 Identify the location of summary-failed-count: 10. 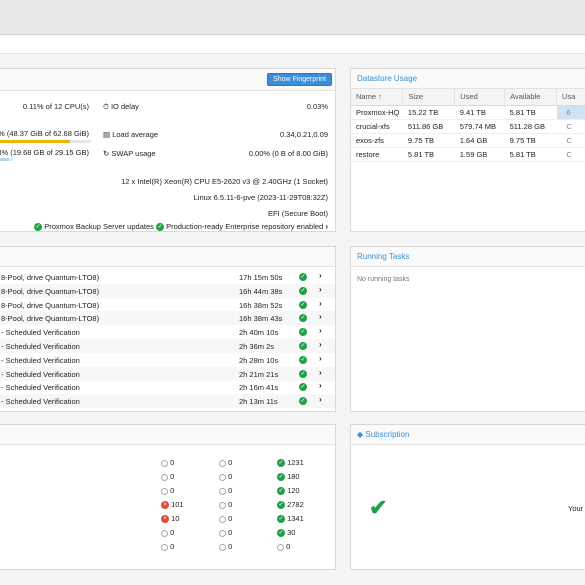
(175, 518).